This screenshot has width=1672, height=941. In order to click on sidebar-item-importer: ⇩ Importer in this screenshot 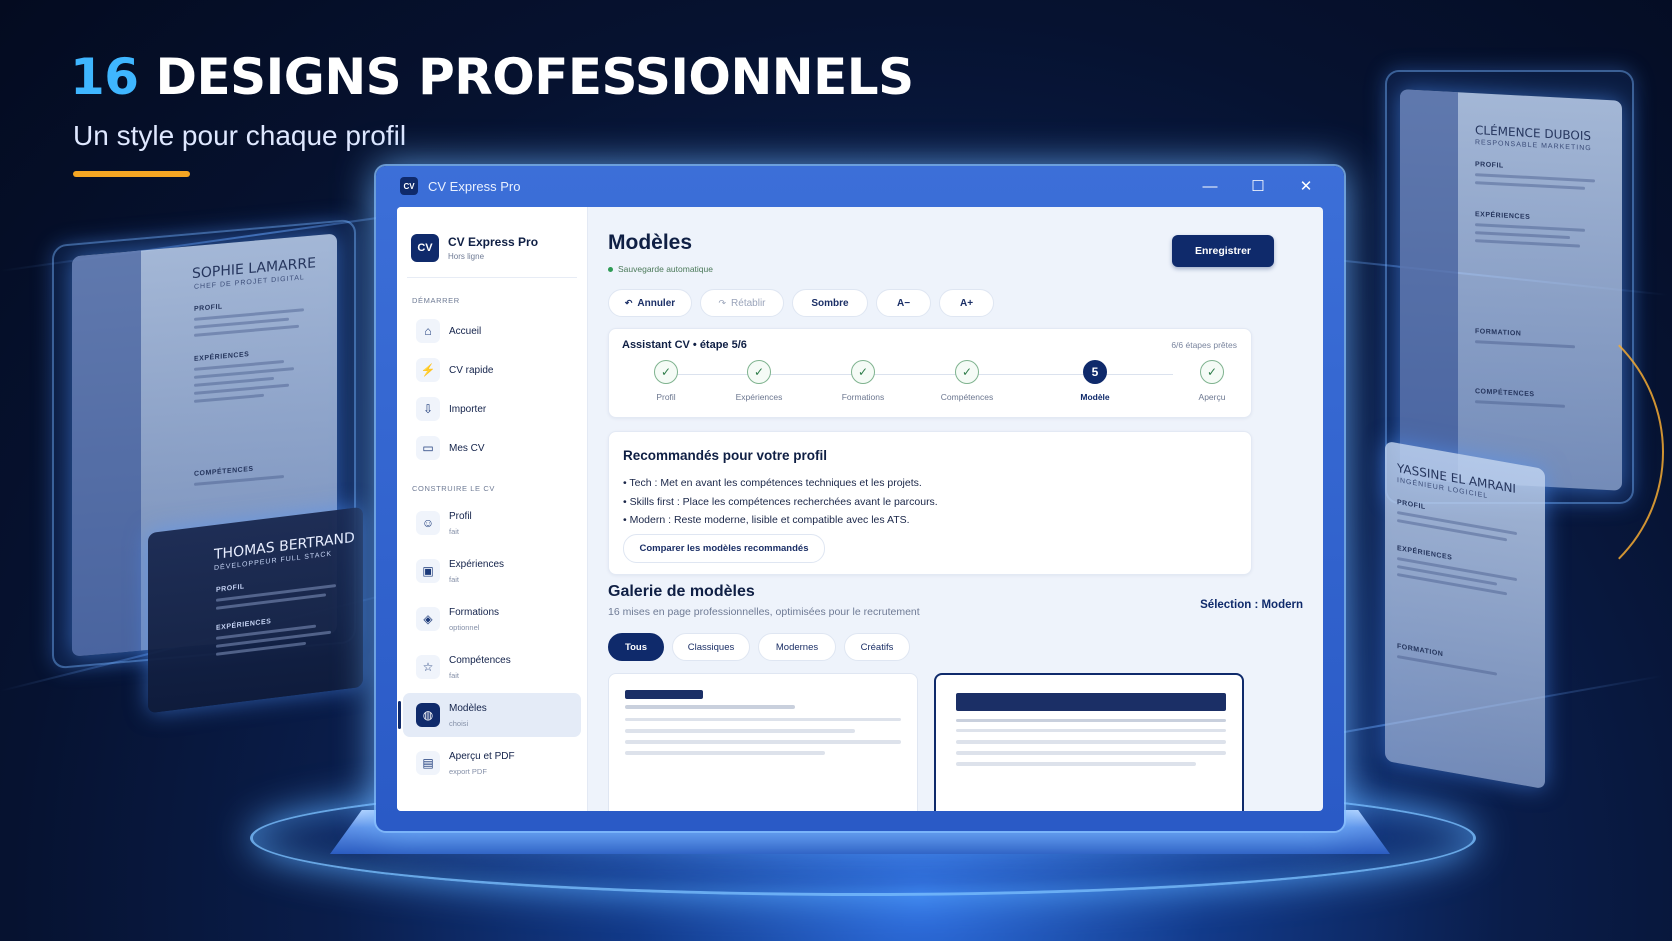, I will do `click(492, 409)`.